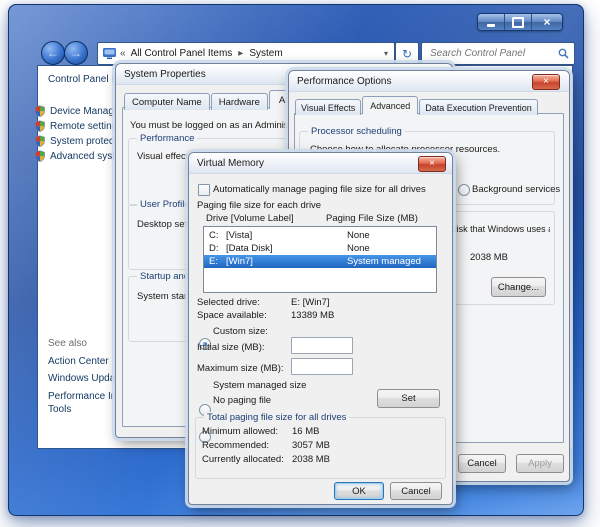 This screenshot has width=600, height=527. Describe the element at coordinates (123, 53) in the screenshot. I see `breadcrumb-overflow-icon: «` at that location.